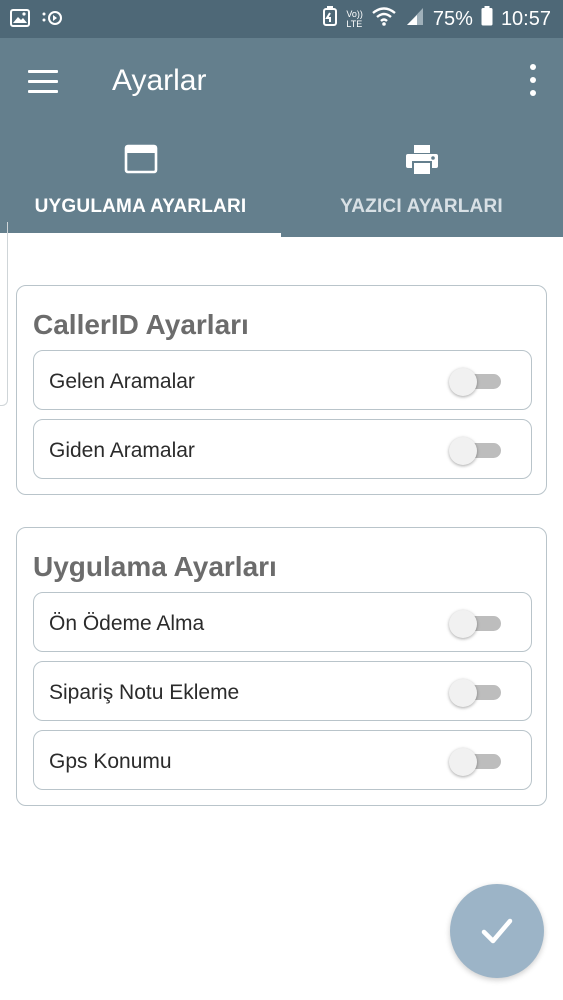 This screenshot has width=563, height=1000. I want to click on status-right: Vo)) LTE 75% 10:57, so click(436, 19).